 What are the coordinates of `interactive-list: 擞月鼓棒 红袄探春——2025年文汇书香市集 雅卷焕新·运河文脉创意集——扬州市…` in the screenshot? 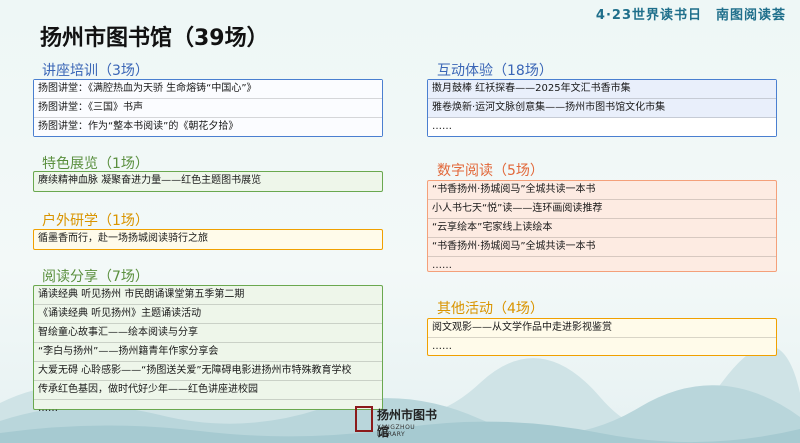 It's located at (602, 108).